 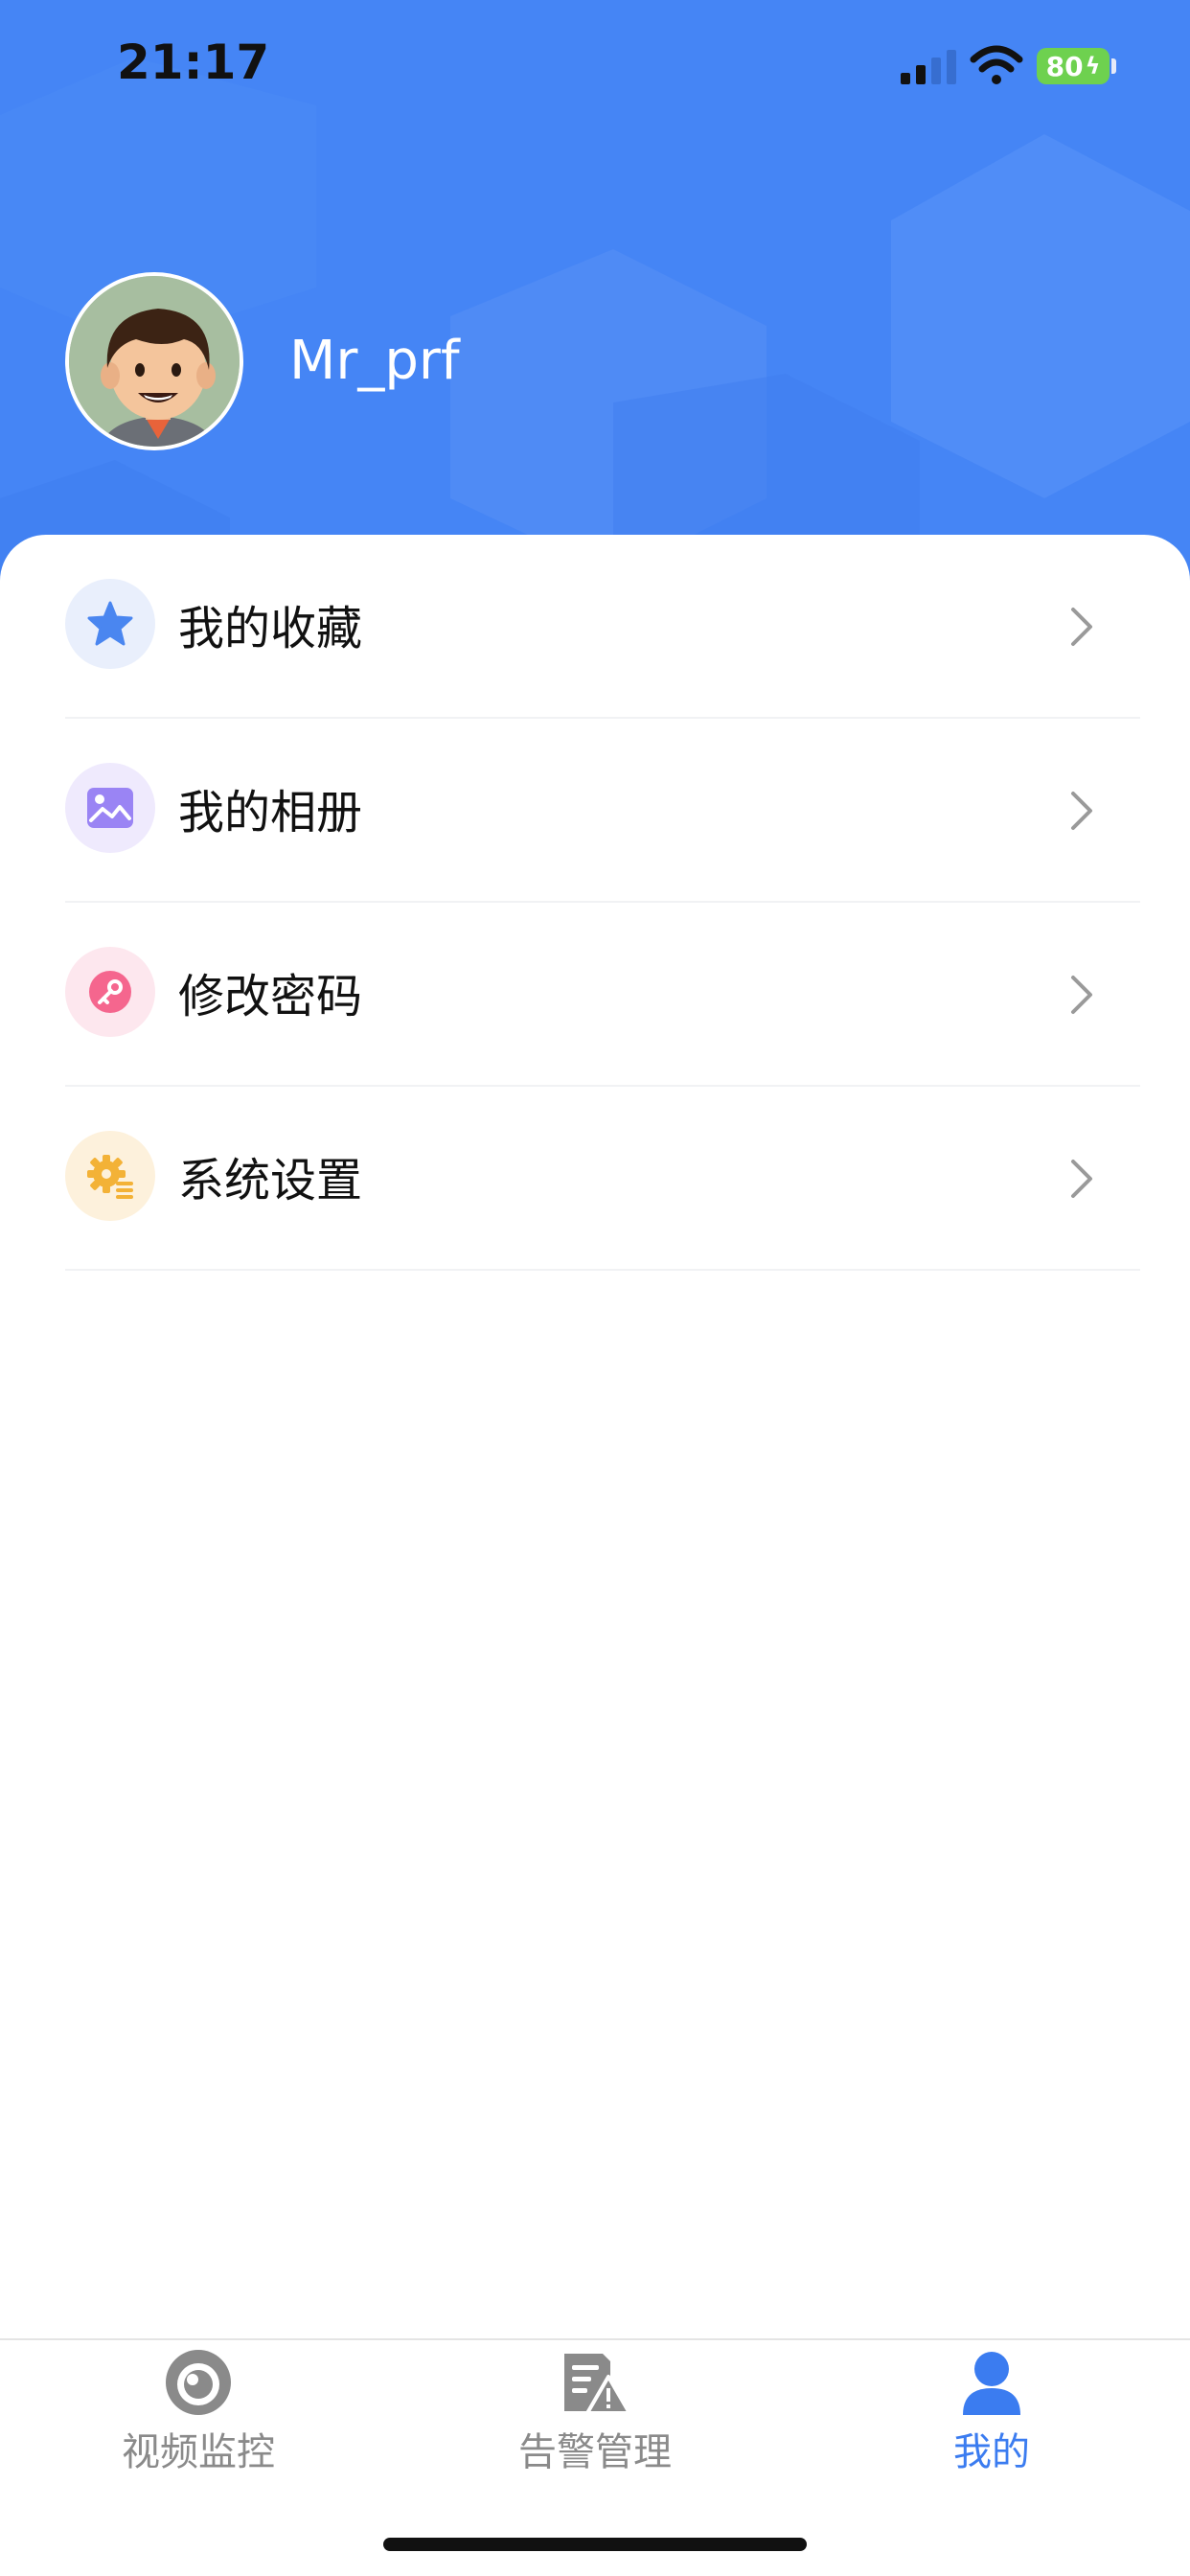 What do you see at coordinates (595, 2544) in the screenshot?
I see `home-indicator` at bounding box center [595, 2544].